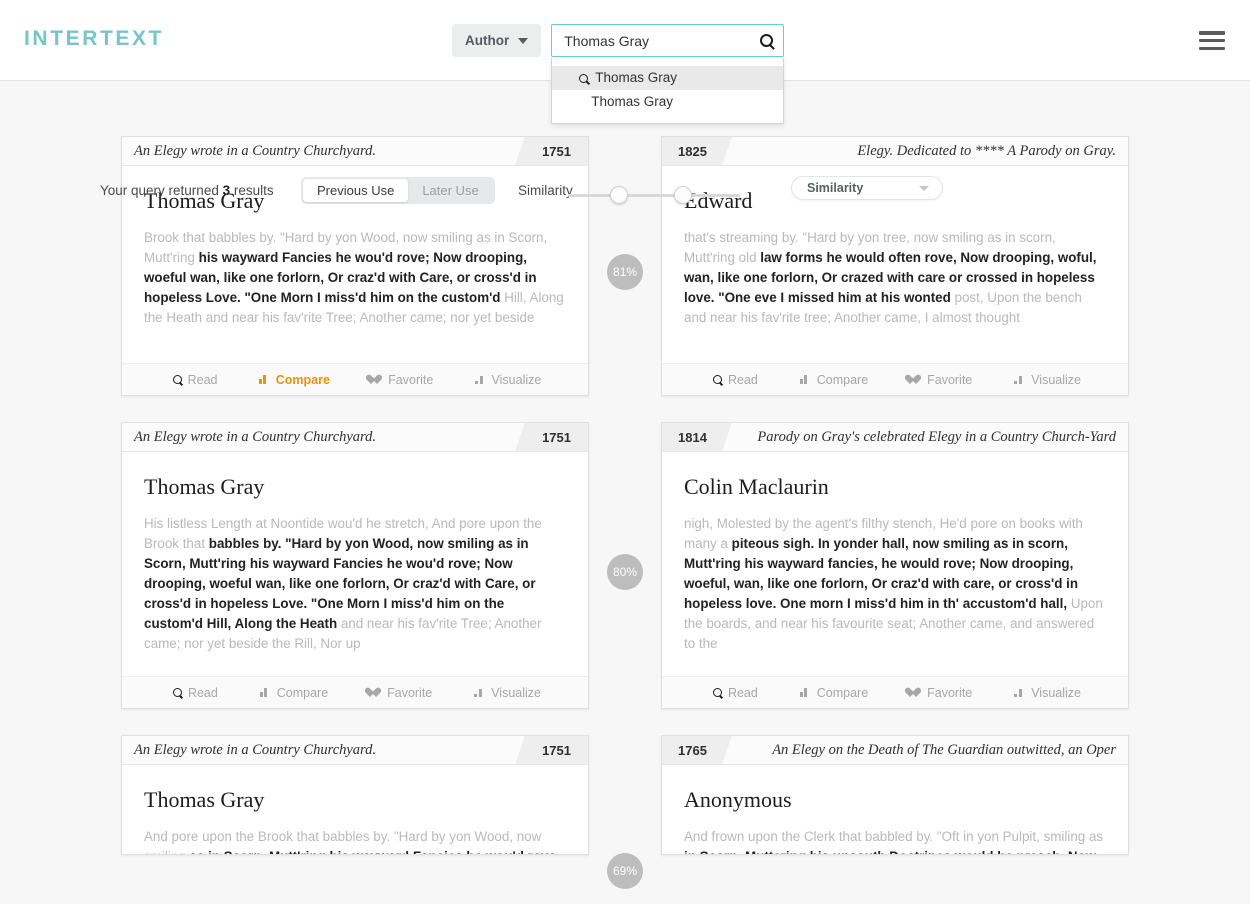 The height and width of the screenshot is (904, 1250). What do you see at coordinates (683, 195) in the screenshot?
I see `slider-handle-max` at bounding box center [683, 195].